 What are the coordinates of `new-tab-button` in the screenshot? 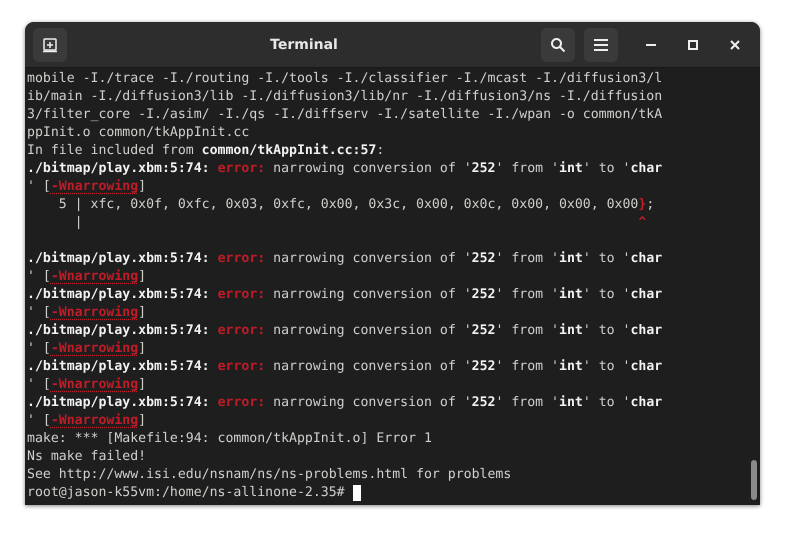 It's located at (50, 45).